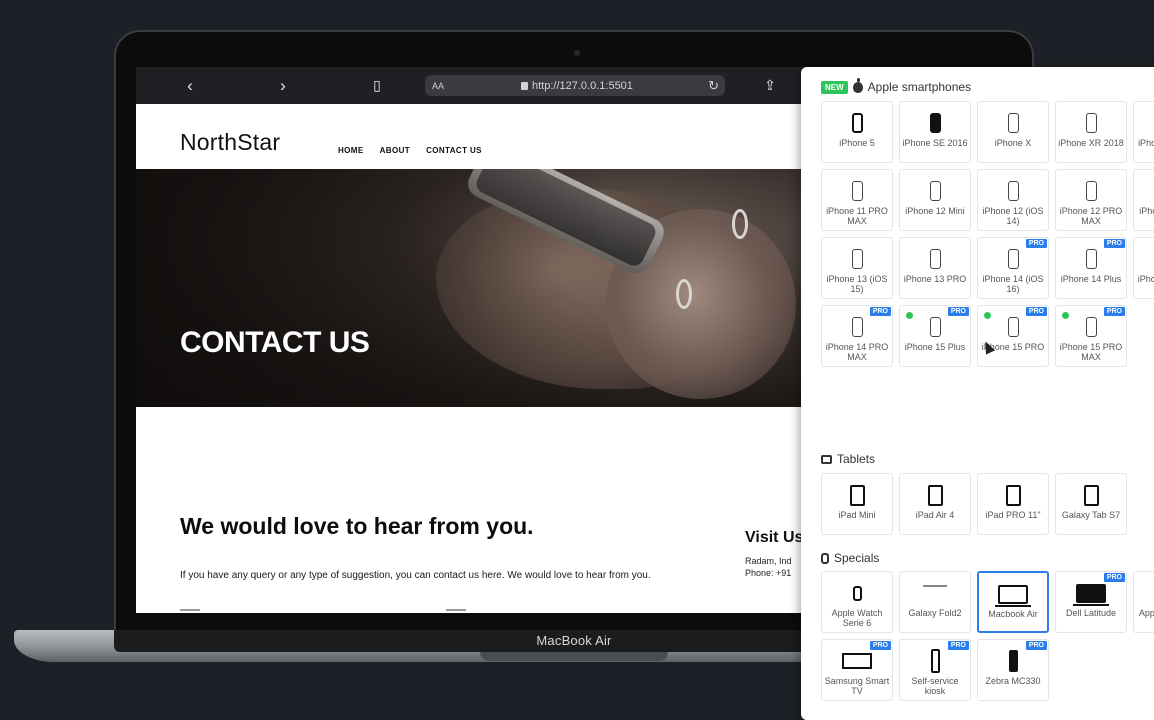 This screenshot has width=1154, height=720. I want to click on device-tile: iPhone 12 Mini, so click(935, 200).